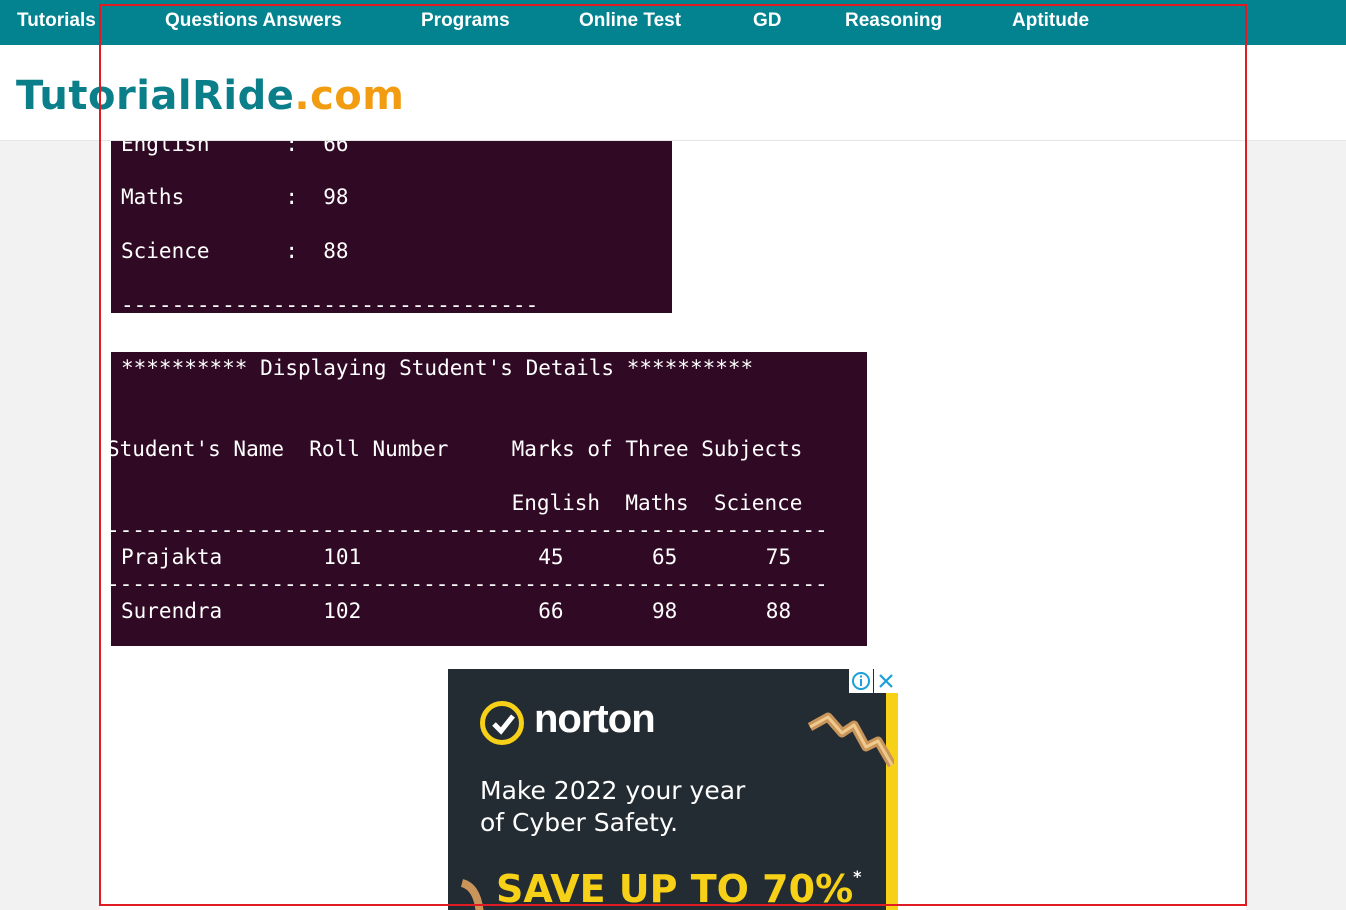  Describe the element at coordinates (886, 681) in the screenshot. I see `close-icon` at that location.